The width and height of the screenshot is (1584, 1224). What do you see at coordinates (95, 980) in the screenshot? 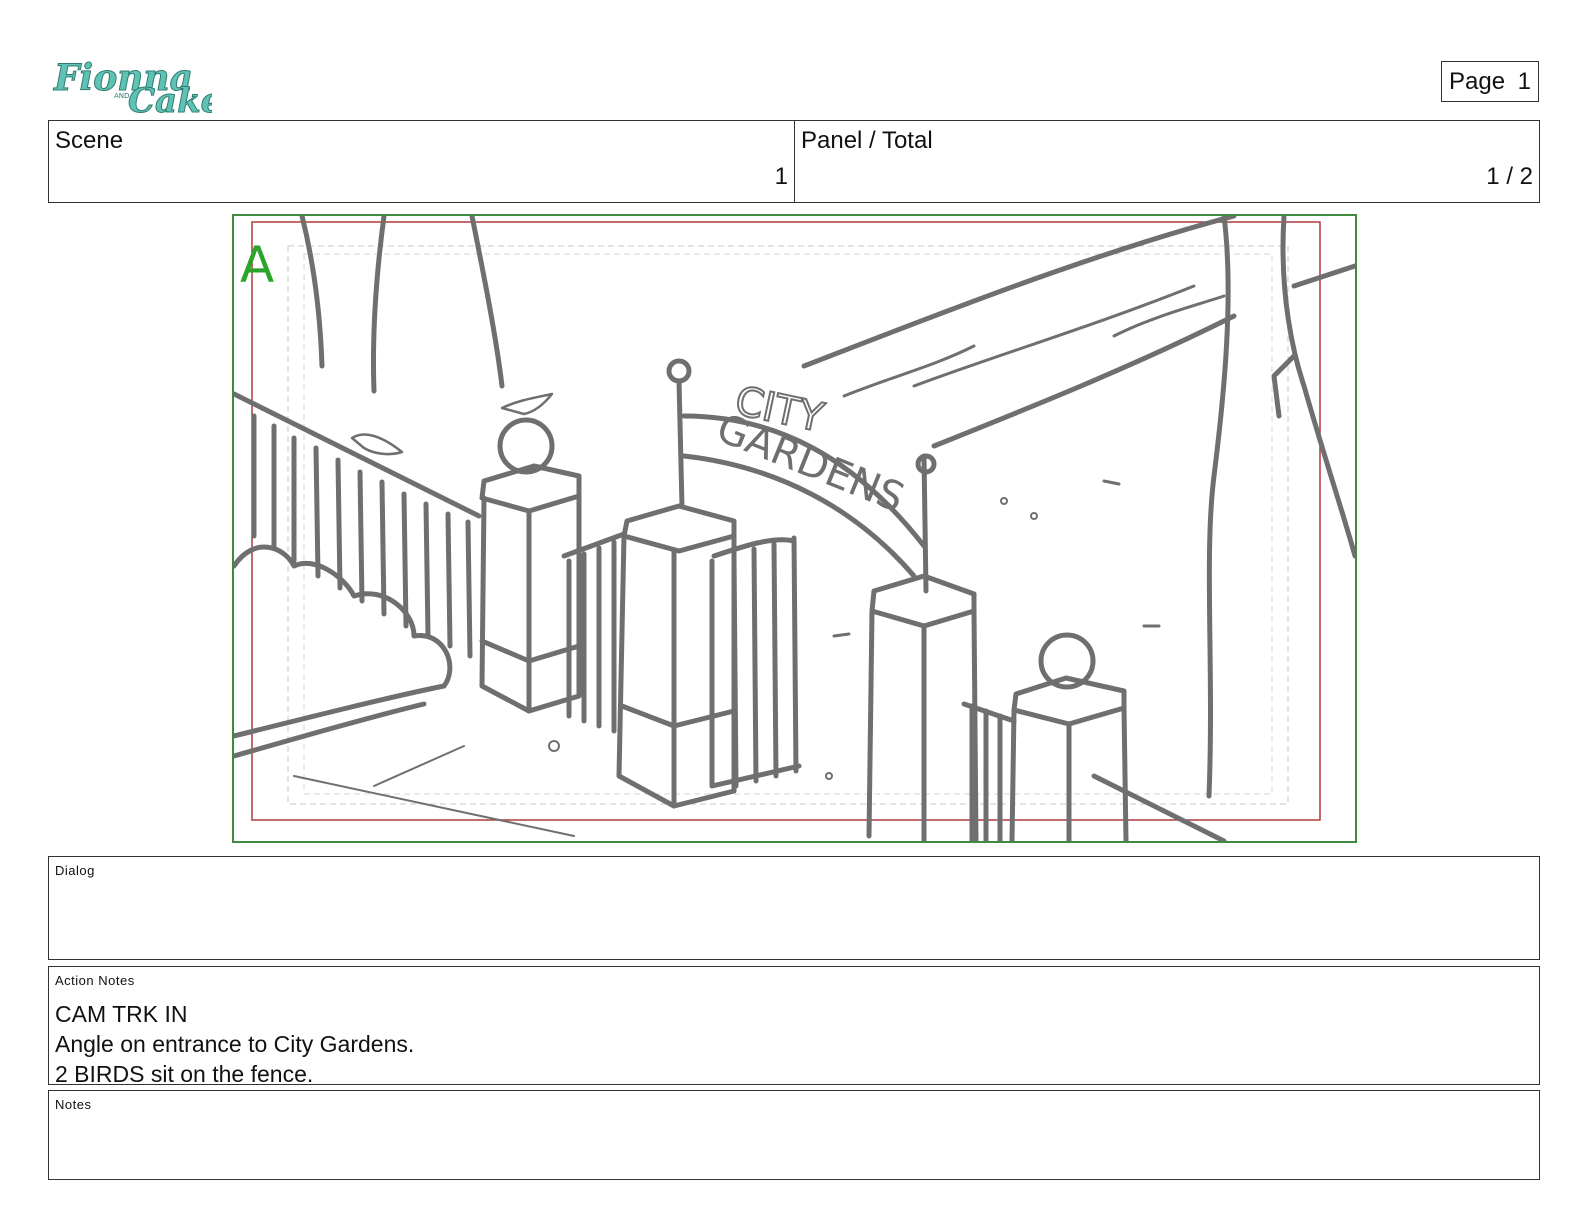
I see `action-notes-label: Action Notes` at bounding box center [95, 980].